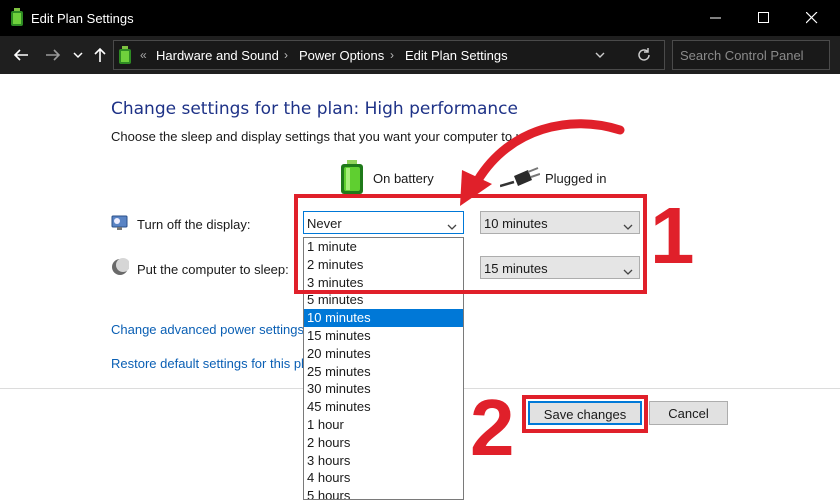  Describe the element at coordinates (383, 318) in the screenshot. I see `dropdown-option-highlighted: 10 minutes` at that location.